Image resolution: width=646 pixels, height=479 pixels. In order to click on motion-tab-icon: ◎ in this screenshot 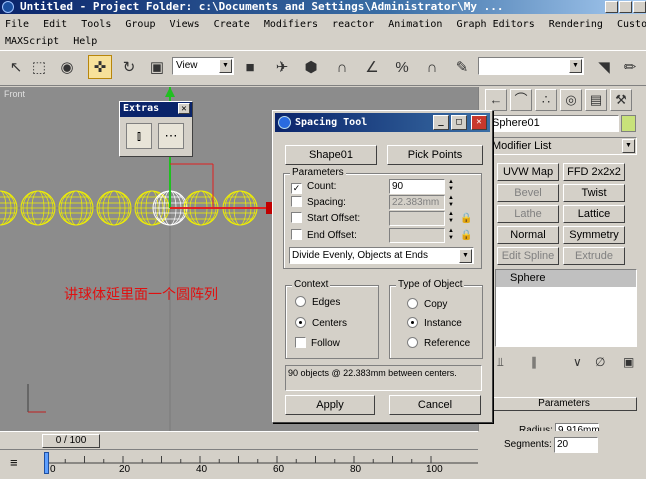, I will do `click(571, 100)`.